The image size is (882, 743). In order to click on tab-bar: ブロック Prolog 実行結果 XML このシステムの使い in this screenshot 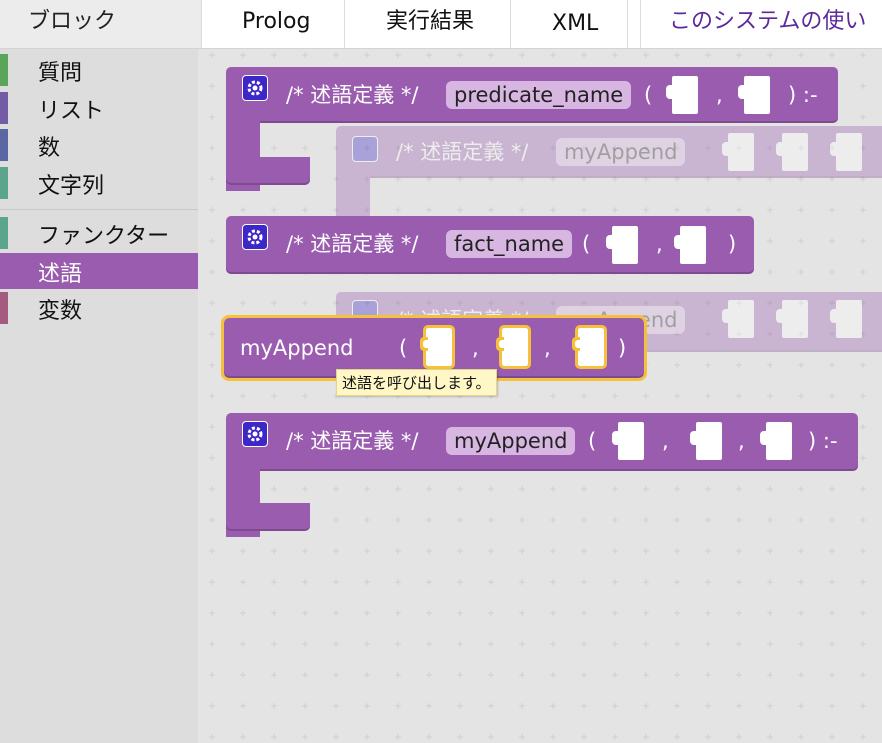, I will do `click(441, 24)`.